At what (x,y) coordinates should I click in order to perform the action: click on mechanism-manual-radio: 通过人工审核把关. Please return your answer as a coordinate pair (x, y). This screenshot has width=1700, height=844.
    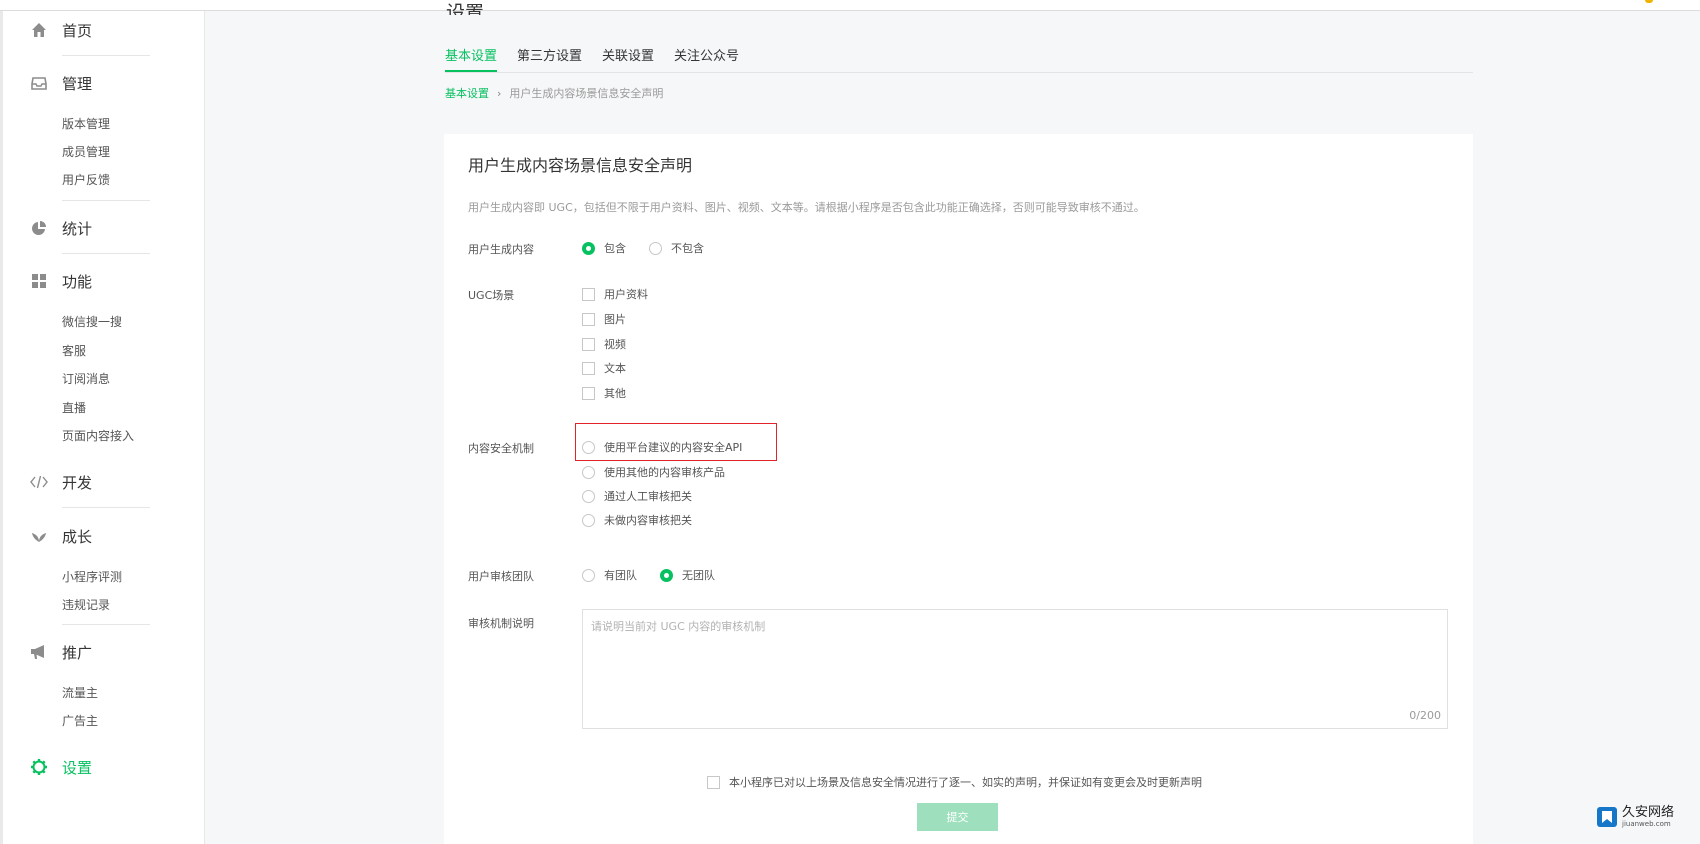
    Looking at the image, I should click on (637, 496).